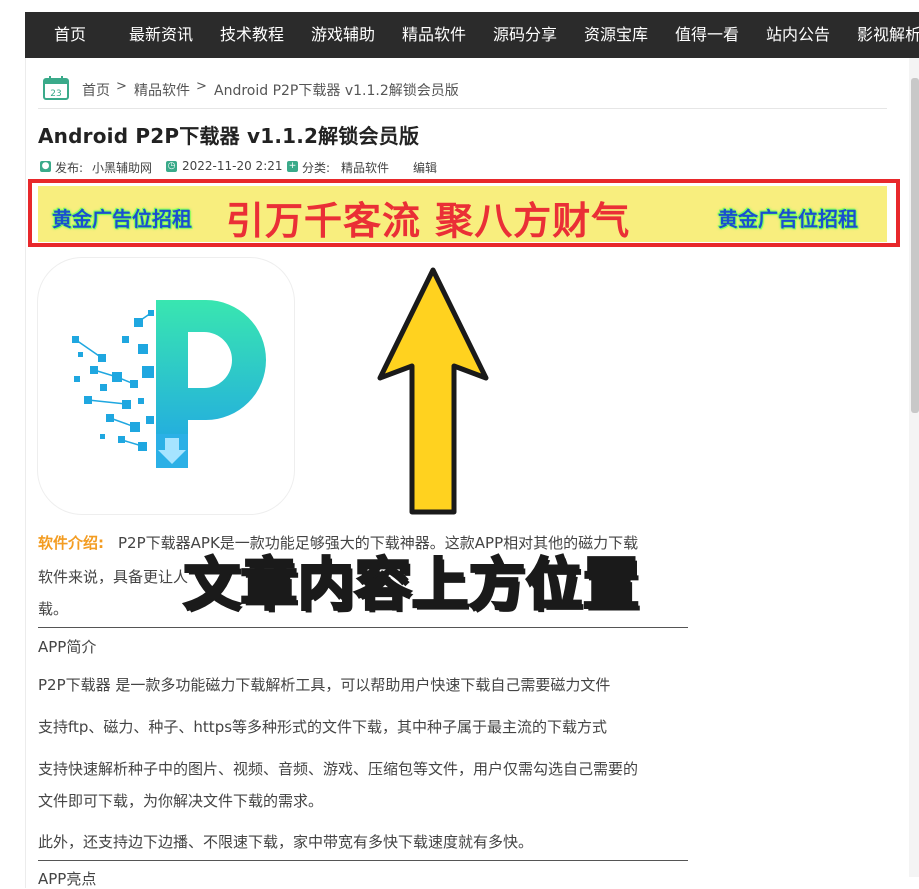  What do you see at coordinates (67, 647) in the screenshot?
I see `section-heading-intro: APP简介` at bounding box center [67, 647].